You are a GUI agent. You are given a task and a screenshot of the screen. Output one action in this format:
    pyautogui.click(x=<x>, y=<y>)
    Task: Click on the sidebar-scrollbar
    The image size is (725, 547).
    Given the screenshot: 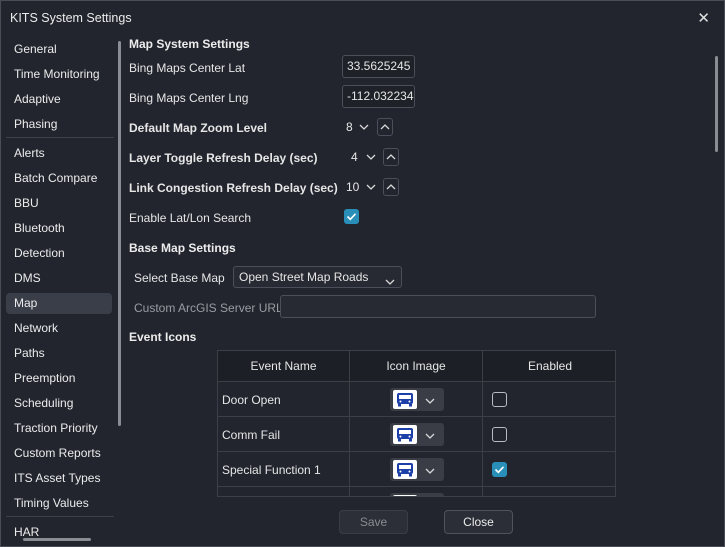 What is the action you would take?
    pyautogui.click(x=119, y=233)
    